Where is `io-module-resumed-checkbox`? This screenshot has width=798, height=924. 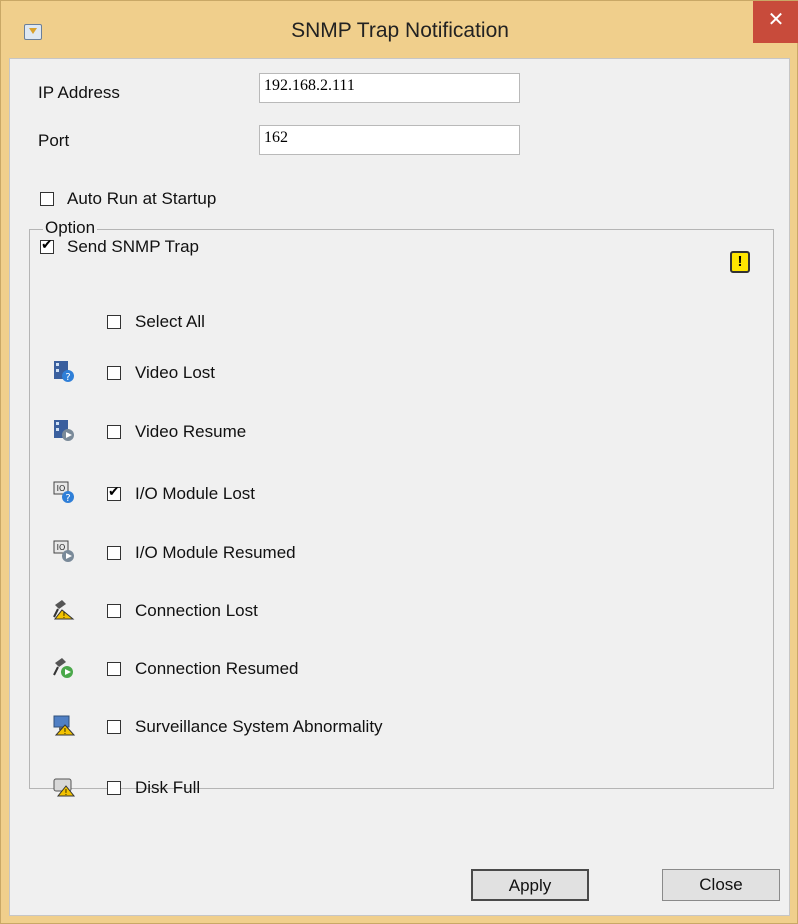
io-module-resumed-checkbox is located at coordinates (114, 553).